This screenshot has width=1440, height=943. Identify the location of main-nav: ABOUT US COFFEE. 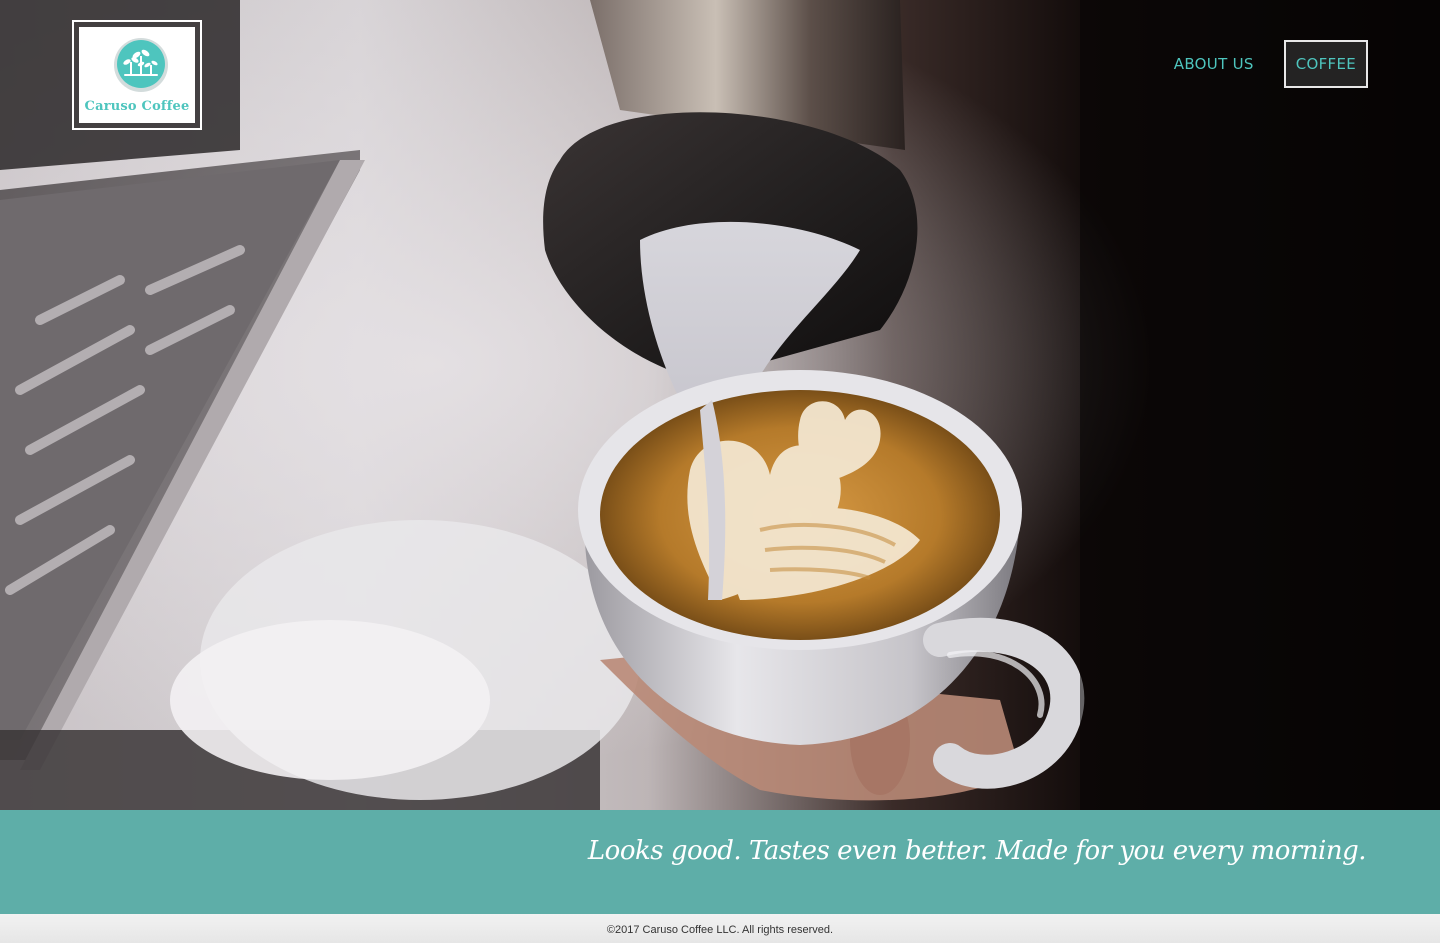
(1271, 64).